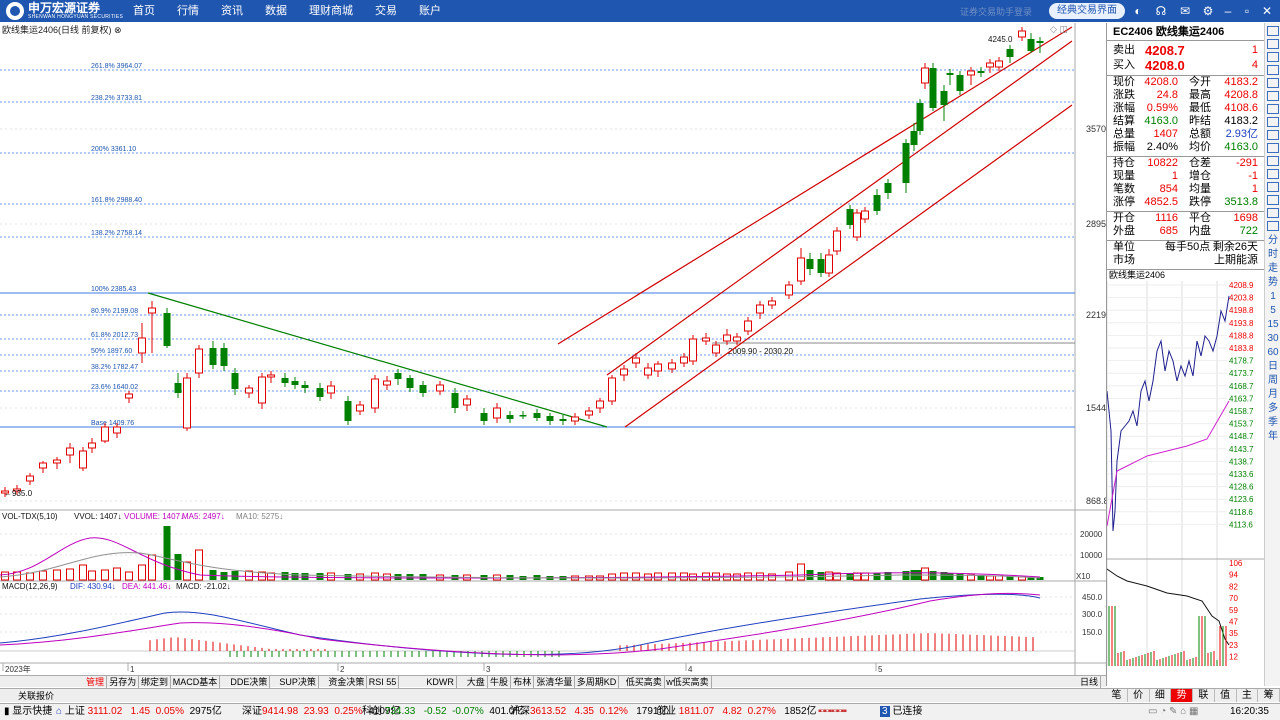 Image resolution: width=1280 pixels, height=720 pixels. I want to click on maximize-icon: ▫, so click(1247, 11).